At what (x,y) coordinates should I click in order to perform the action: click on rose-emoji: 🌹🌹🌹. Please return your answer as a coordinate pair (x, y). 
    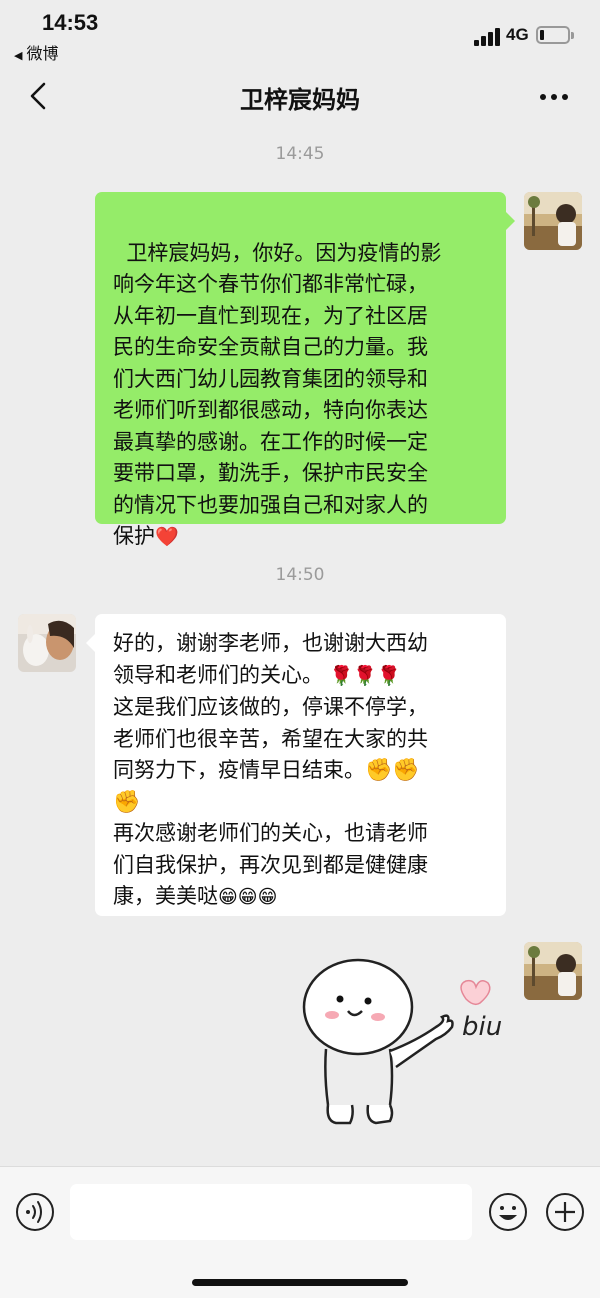
    Looking at the image, I should click on (365, 675).